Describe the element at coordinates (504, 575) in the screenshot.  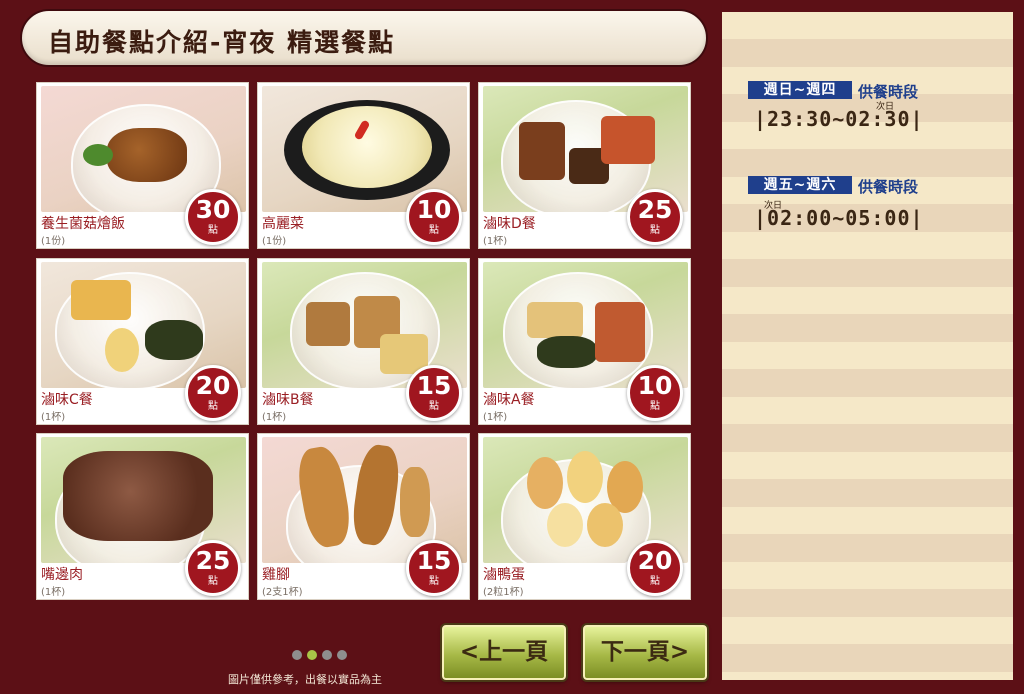
I see `item-name: 滷鴨蛋` at that location.